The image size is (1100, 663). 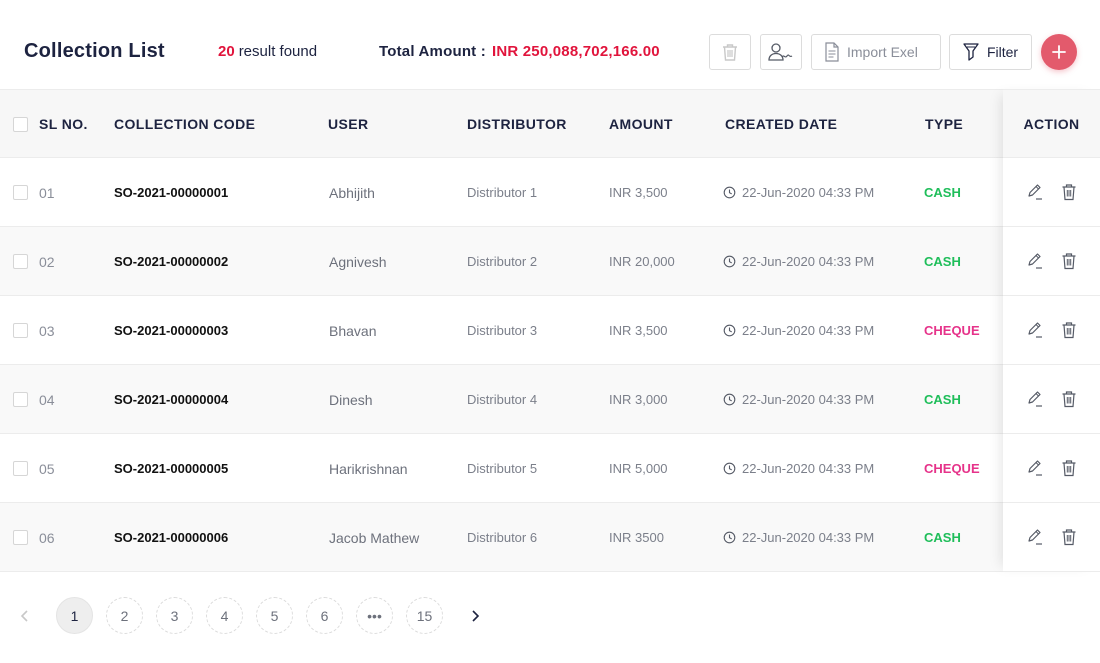 I want to click on next-page-button, so click(x=475, y=615).